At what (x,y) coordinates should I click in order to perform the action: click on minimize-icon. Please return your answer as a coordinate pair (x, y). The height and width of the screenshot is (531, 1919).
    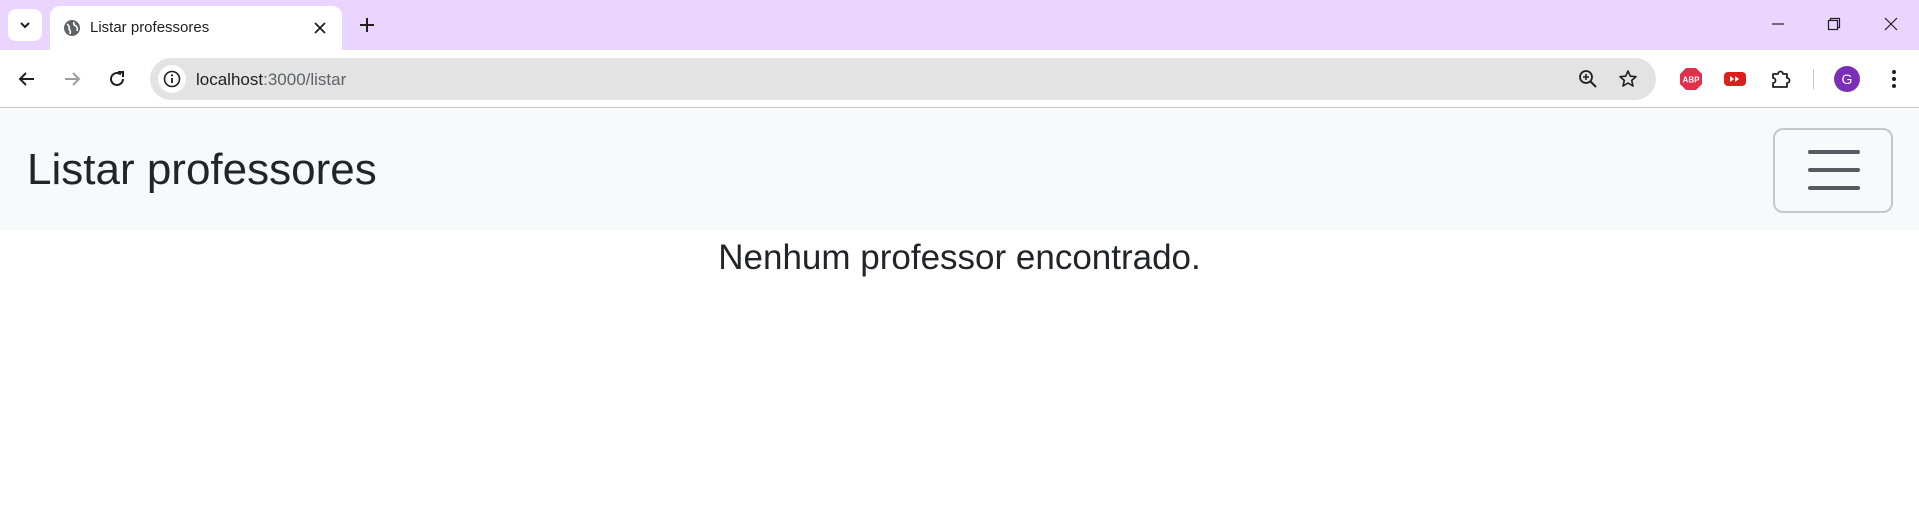
    Looking at the image, I should click on (1778, 24).